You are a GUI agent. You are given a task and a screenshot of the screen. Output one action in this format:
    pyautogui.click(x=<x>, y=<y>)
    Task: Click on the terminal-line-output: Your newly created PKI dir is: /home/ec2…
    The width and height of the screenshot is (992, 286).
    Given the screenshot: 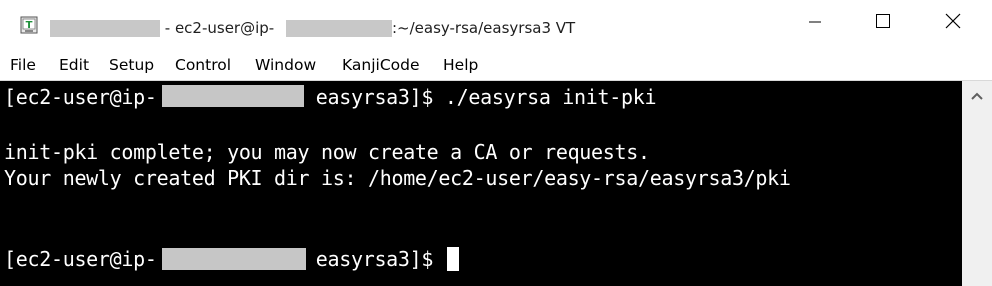 What is the action you would take?
    pyautogui.click(x=397, y=178)
    